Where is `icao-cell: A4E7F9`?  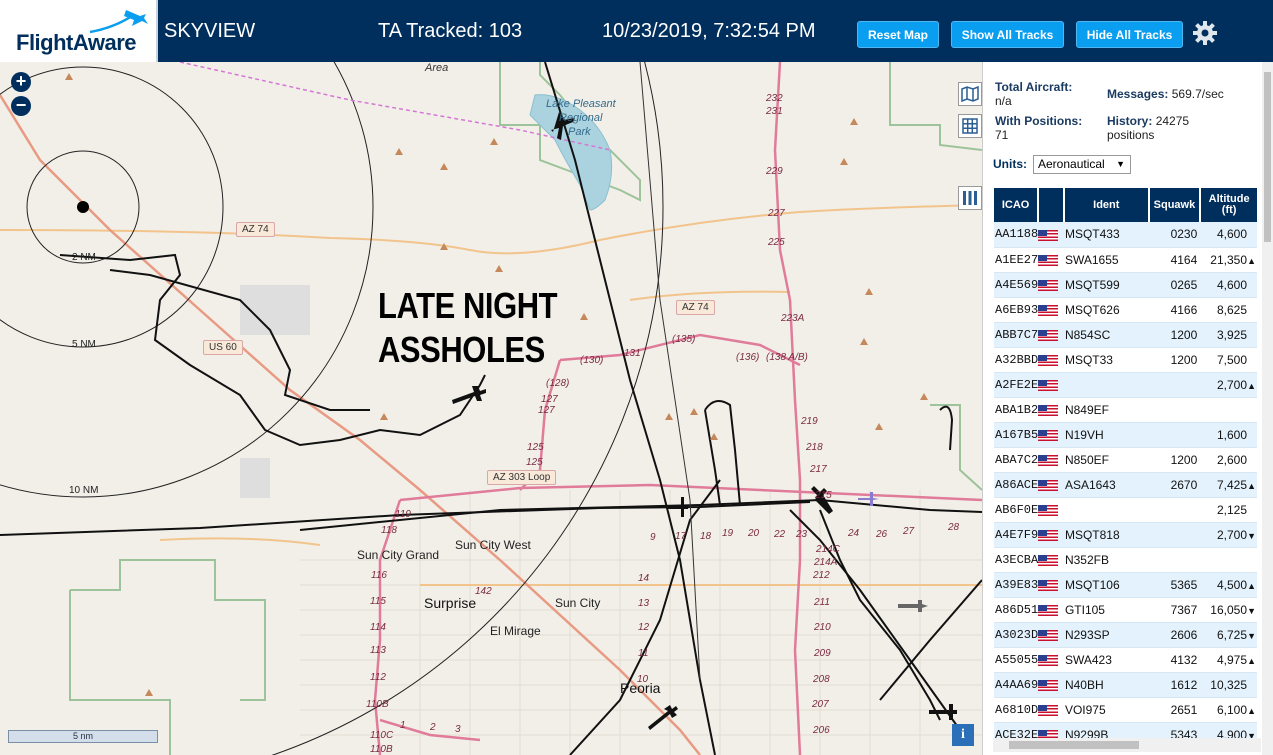 icao-cell: A4E7F9 is located at coordinates (1016, 535).